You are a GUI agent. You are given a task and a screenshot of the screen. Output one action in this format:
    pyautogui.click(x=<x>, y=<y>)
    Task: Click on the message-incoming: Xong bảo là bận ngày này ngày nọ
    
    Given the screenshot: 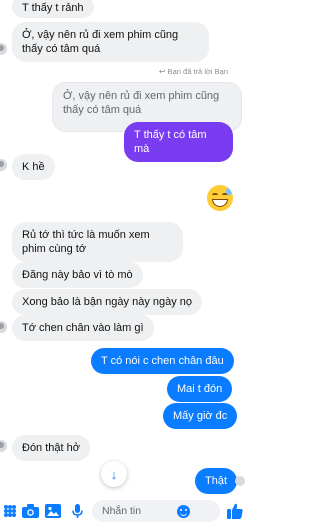 What is the action you would take?
    pyautogui.click(x=107, y=302)
    